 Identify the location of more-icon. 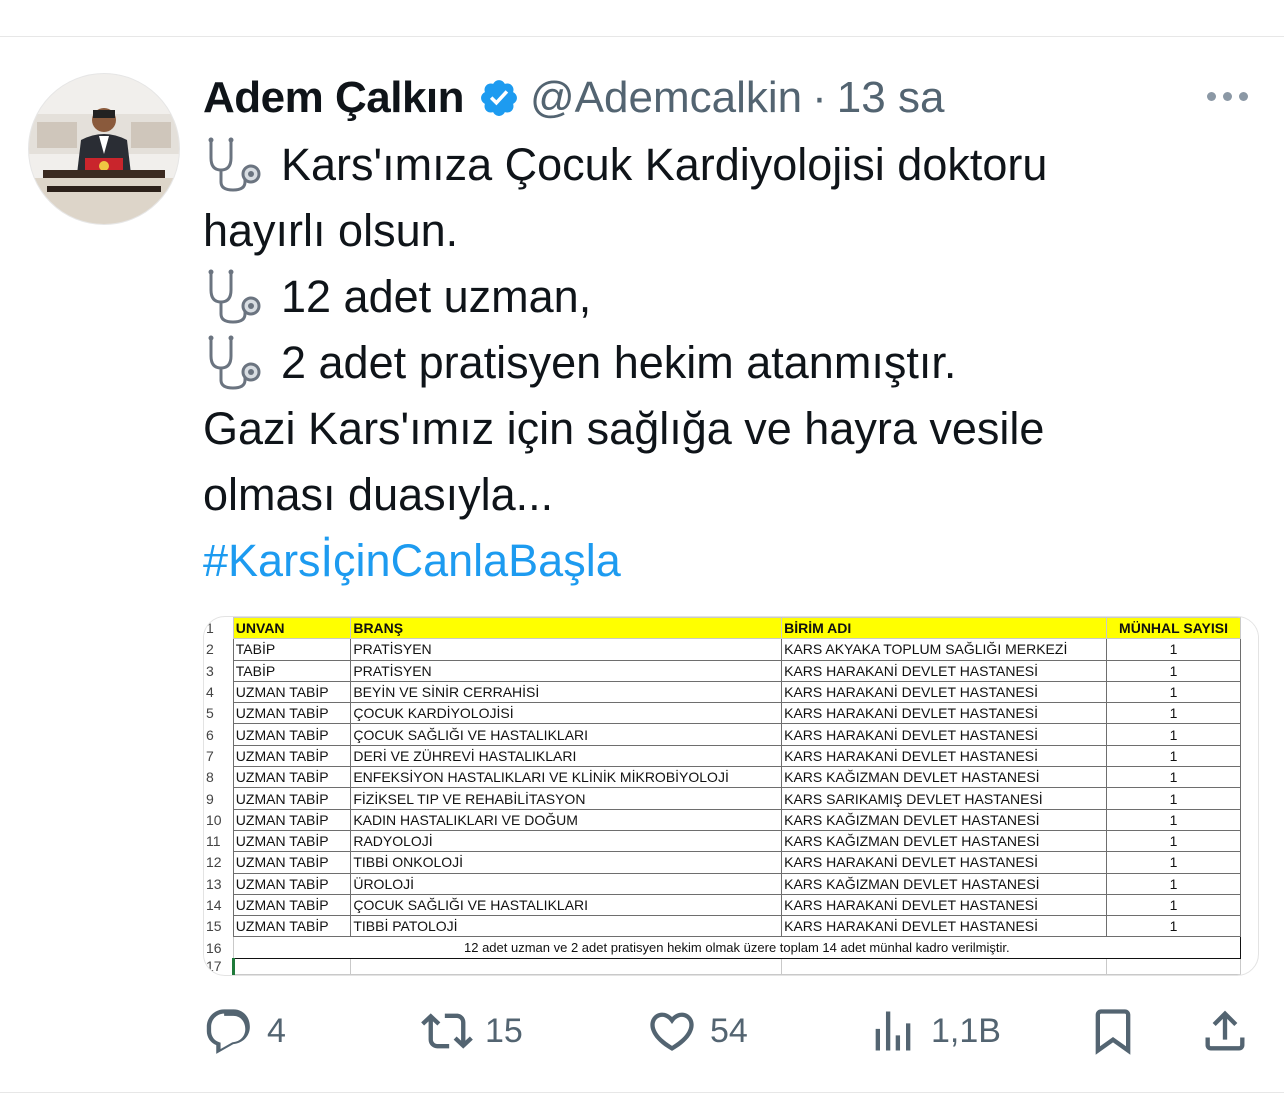
(1230, 96).